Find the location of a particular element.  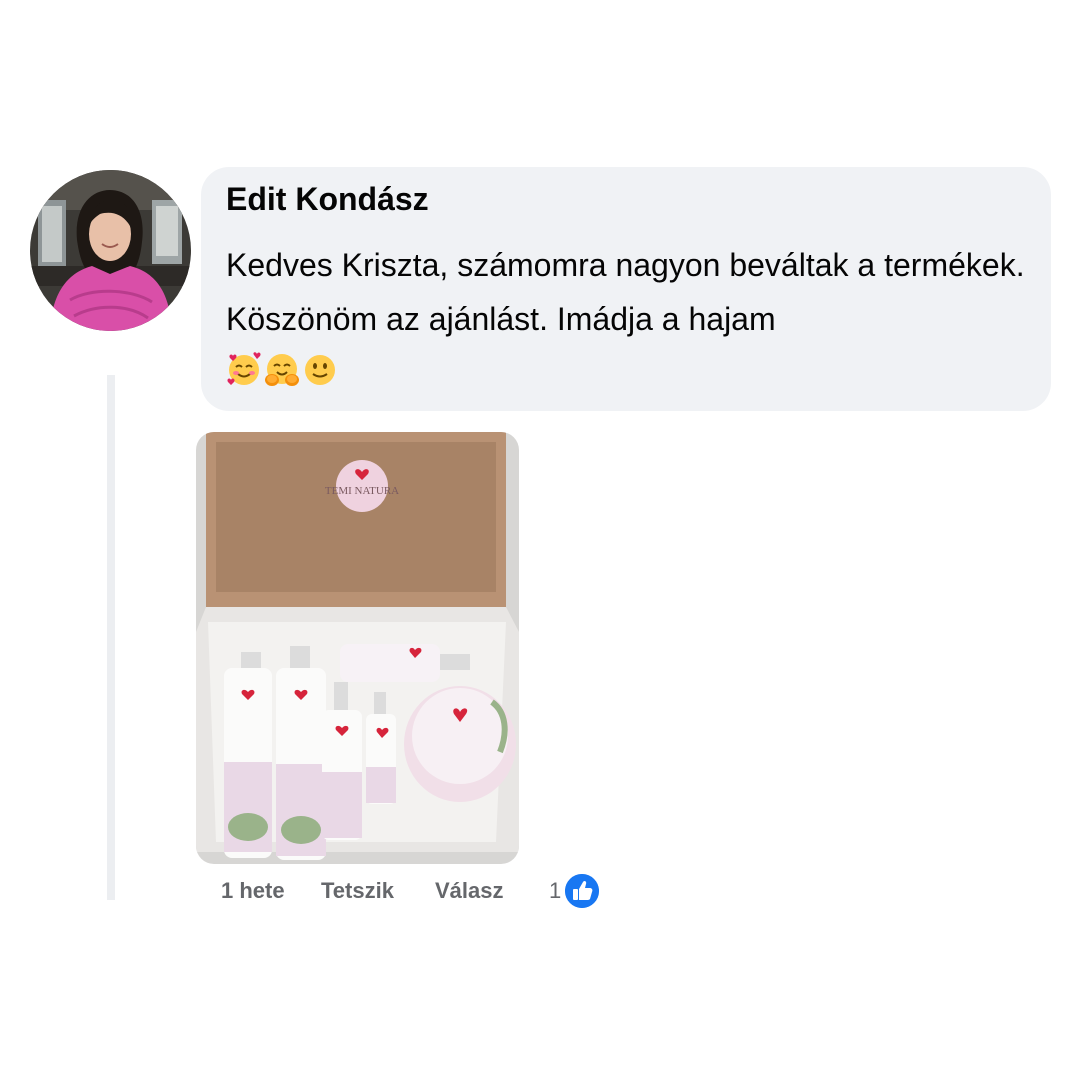

comment-emojis is located at coordinates (626, 370).